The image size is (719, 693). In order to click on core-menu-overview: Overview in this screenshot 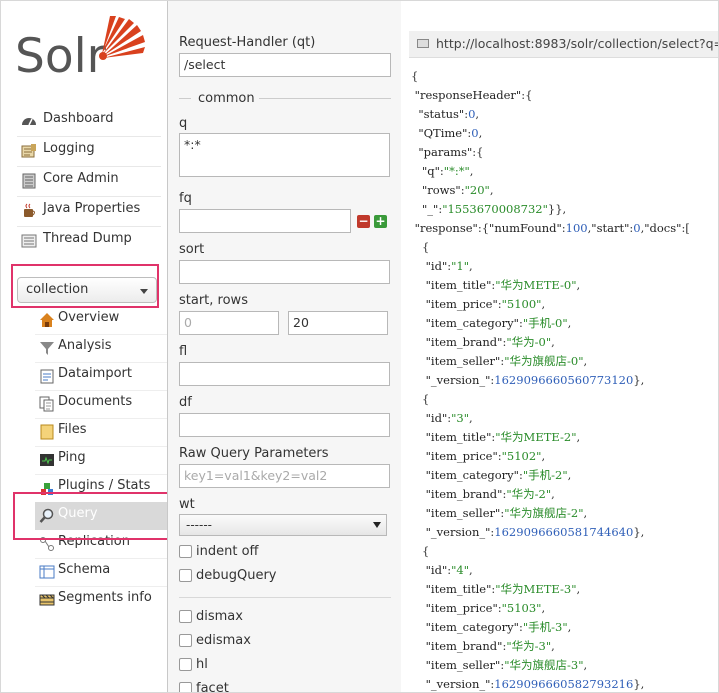, I will do `click(101, 320)`.